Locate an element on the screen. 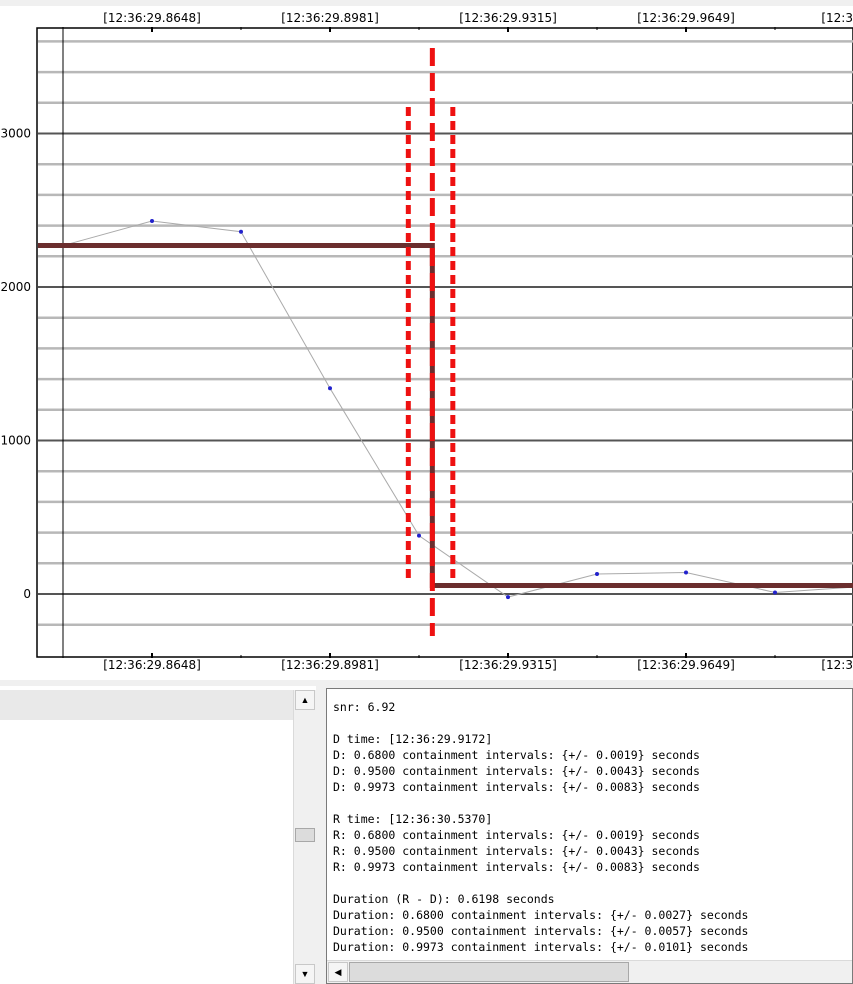 The height and width of the screenshot is (984, 853). x-tick-label-top: [12:36:29.8648] is located at coordinates (152, 18).